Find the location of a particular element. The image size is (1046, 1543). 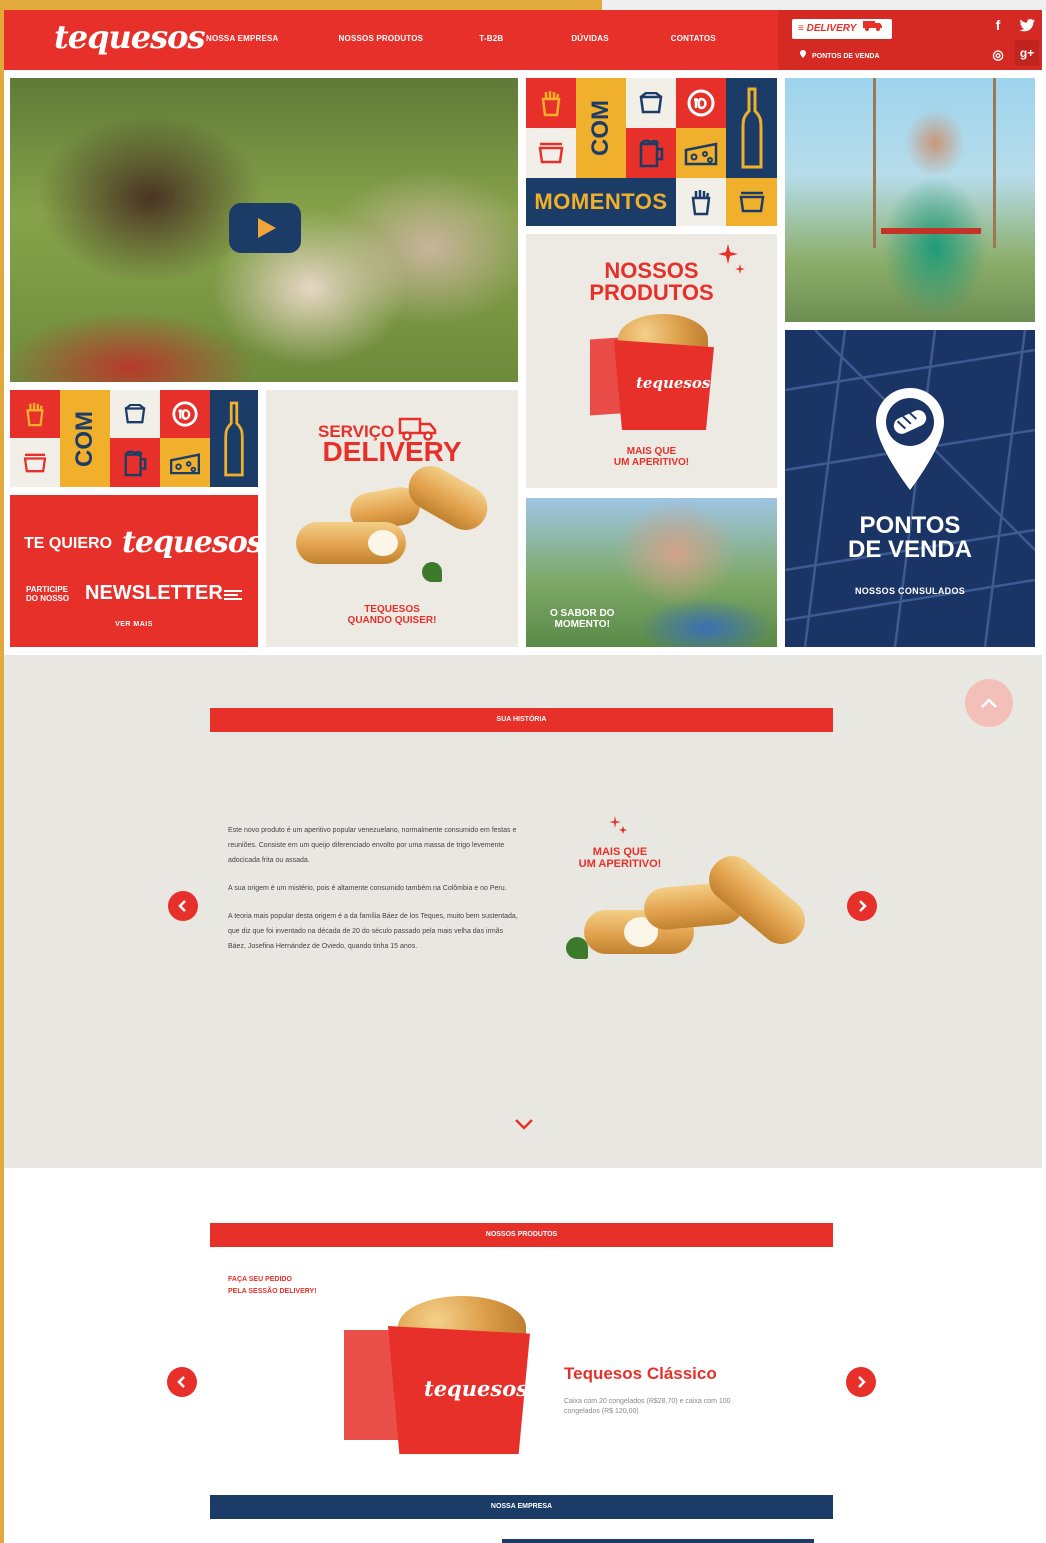

nav-item-nossos-produtos: NOSSOS PRODUTOS is located at coordinates (381, 38).